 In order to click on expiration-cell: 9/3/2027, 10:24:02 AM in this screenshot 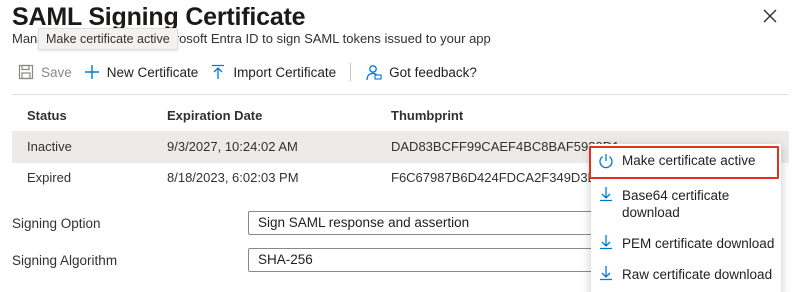, I will do `click(232, 146)`.